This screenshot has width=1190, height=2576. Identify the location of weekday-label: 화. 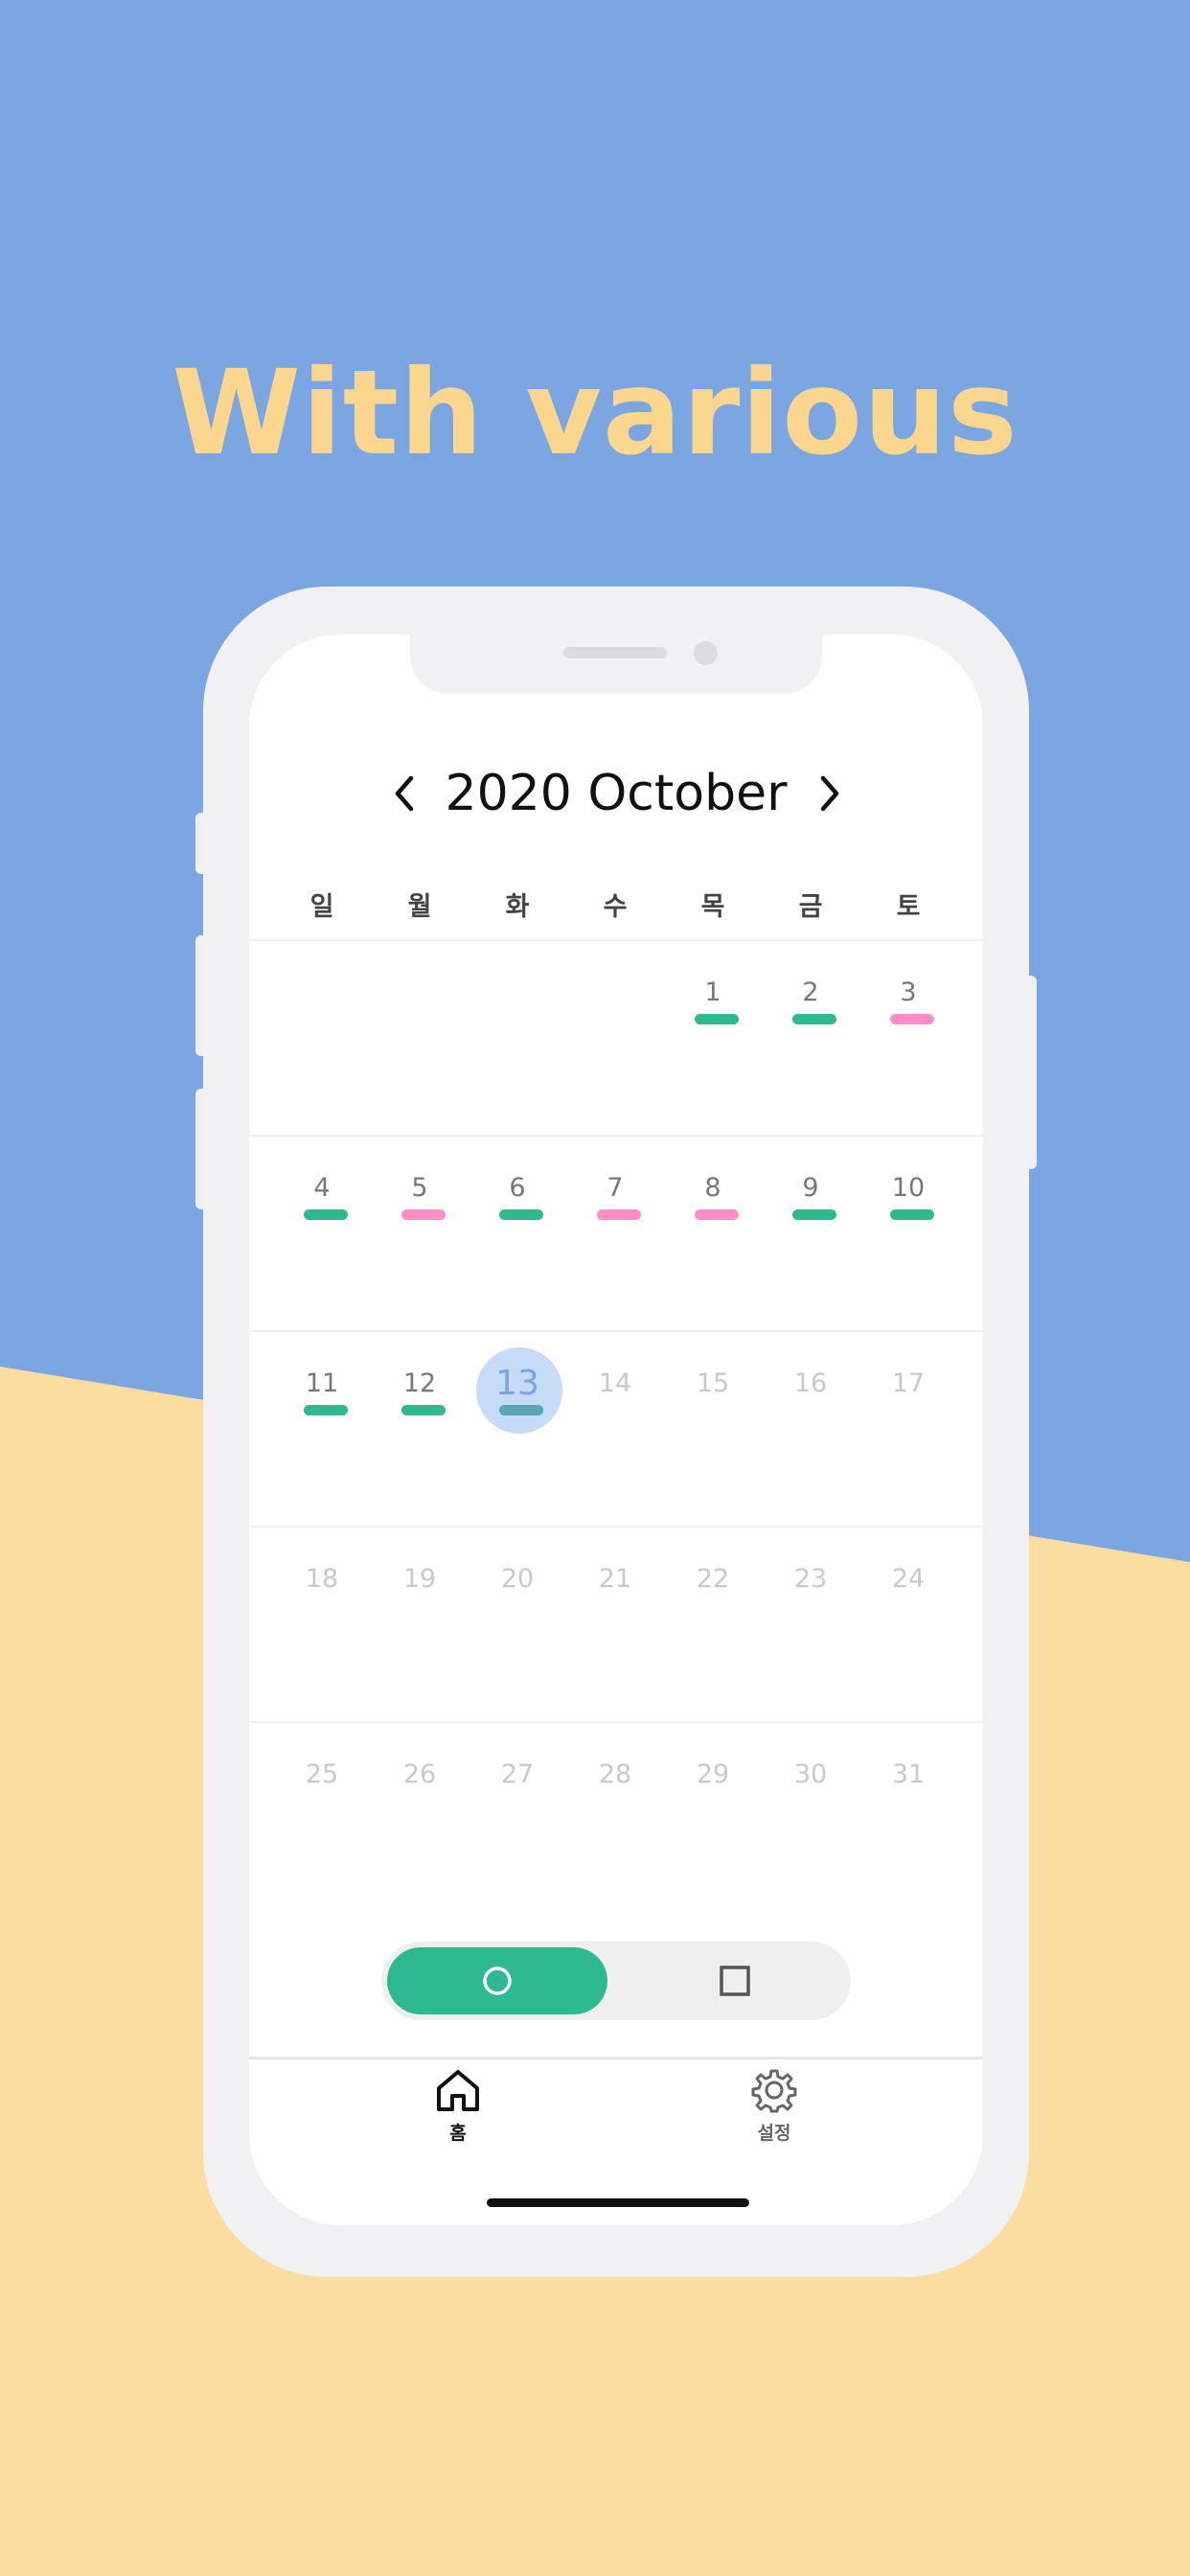
(517, 907).